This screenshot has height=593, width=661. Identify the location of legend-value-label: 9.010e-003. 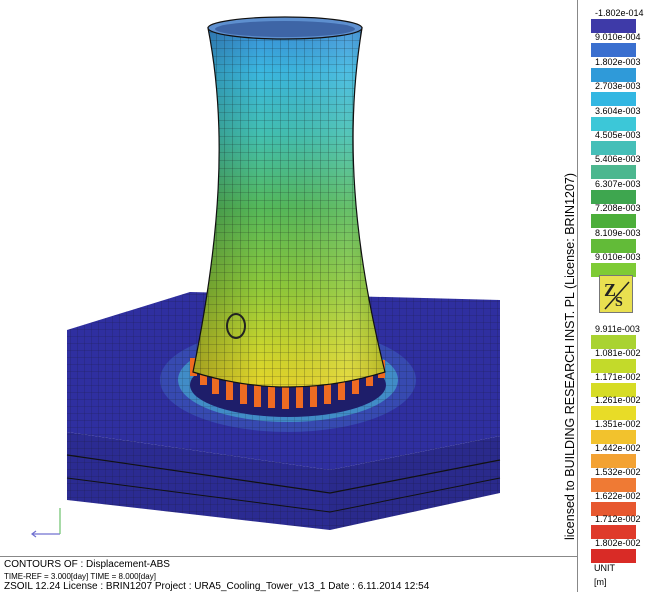
(618, 257).